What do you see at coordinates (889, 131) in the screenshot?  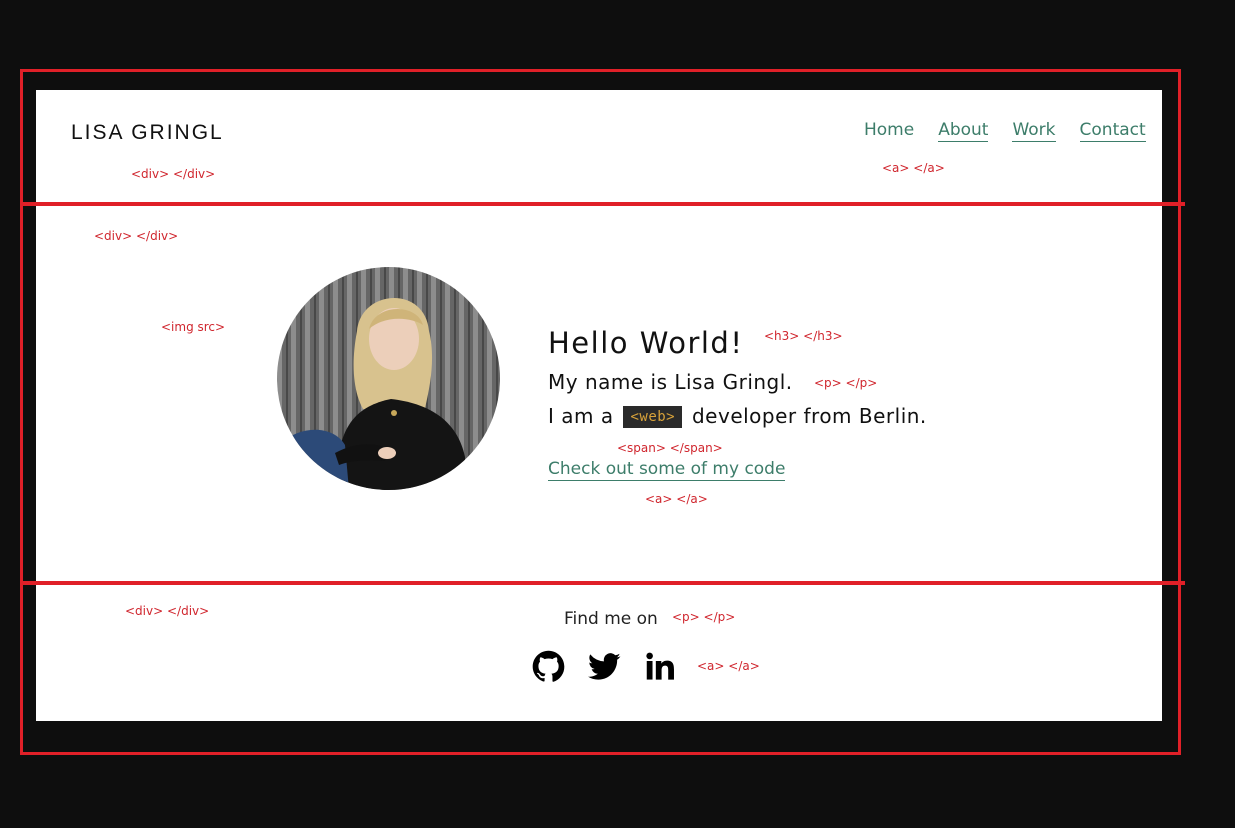 I see `nav-home: Home` at bounding box center [889, 131].